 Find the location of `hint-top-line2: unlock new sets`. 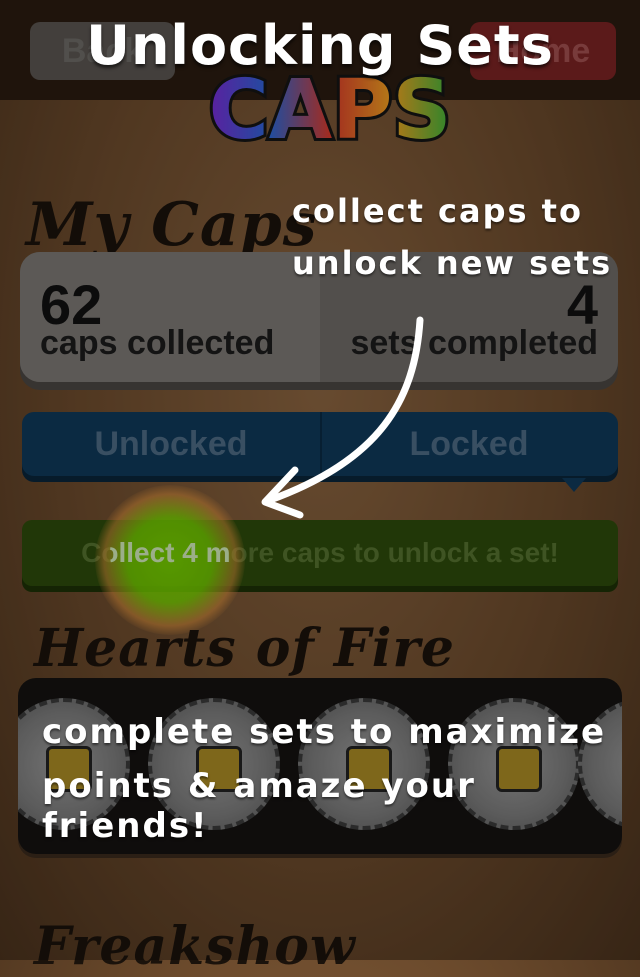

hint-top-line2: unlock new sets is located at coordinates (452, 263).